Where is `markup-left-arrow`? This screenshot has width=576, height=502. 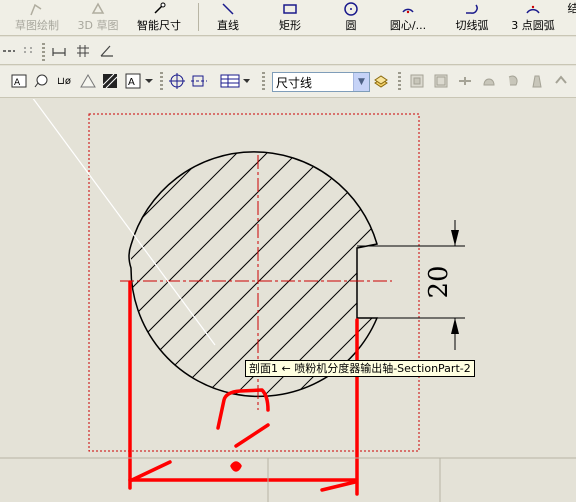
markup-left-arrow is located at coordinates (151, 471).